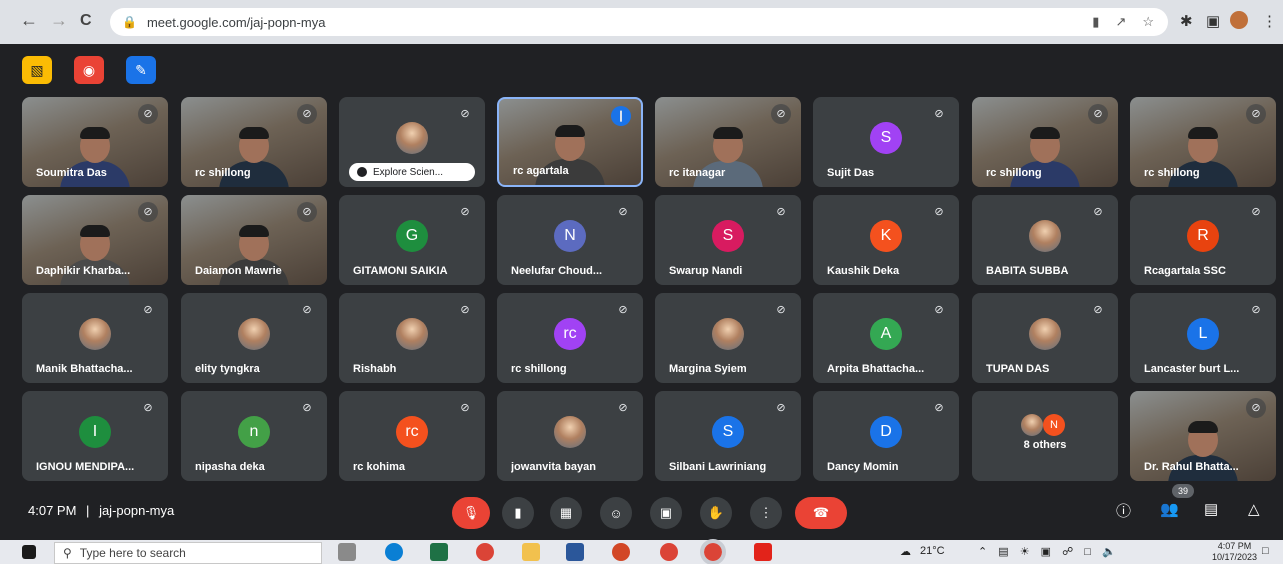 The width and height of the screenshot is (1283, 564). Describe the element at coordinates (621, 552) in the screenshot. I see `powerpoint-icon` at that location.